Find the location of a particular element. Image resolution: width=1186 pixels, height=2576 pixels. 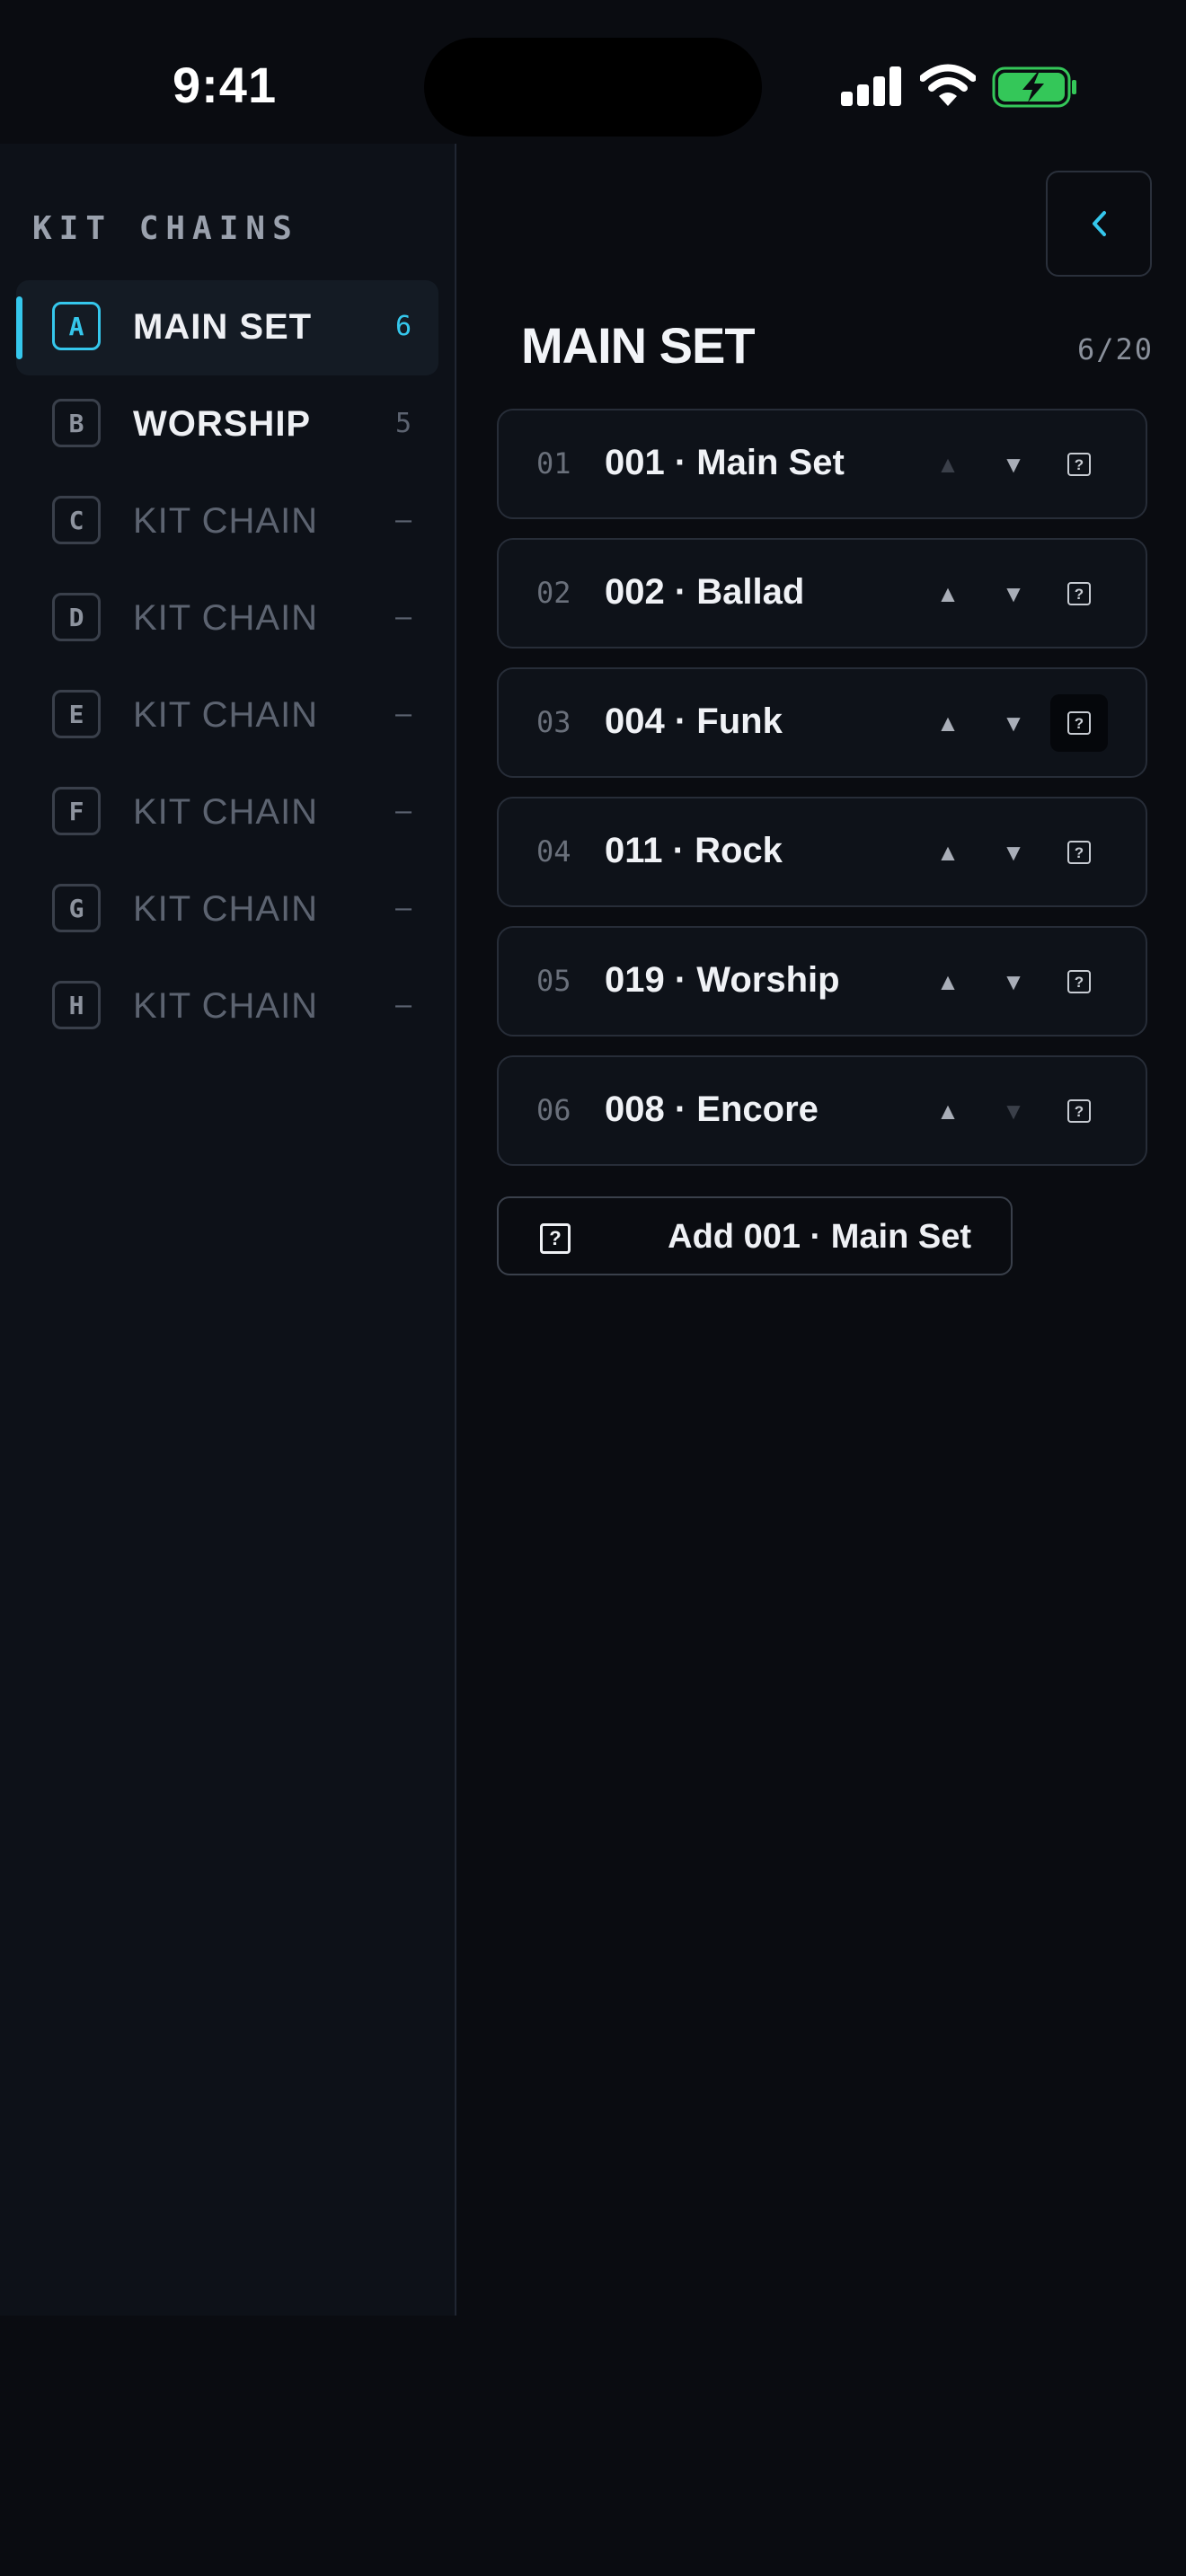

sidebar-item-h: H KIT CHAIN – is located at coordinates (227, 1006).